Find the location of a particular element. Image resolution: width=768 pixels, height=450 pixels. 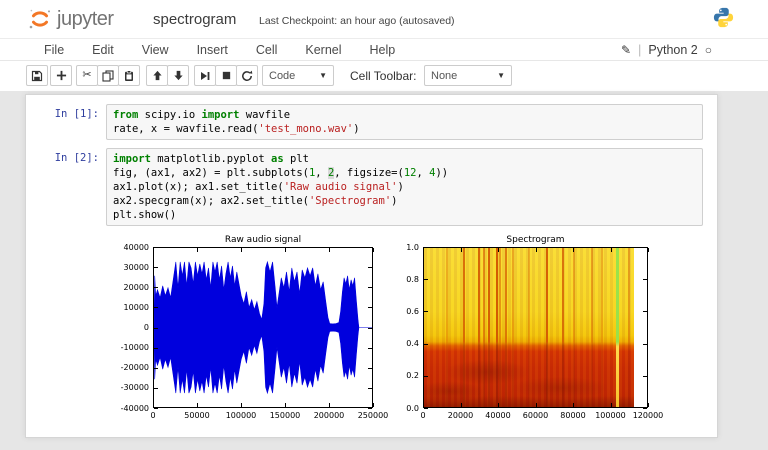

save-button is located at coordinates (37, 75).